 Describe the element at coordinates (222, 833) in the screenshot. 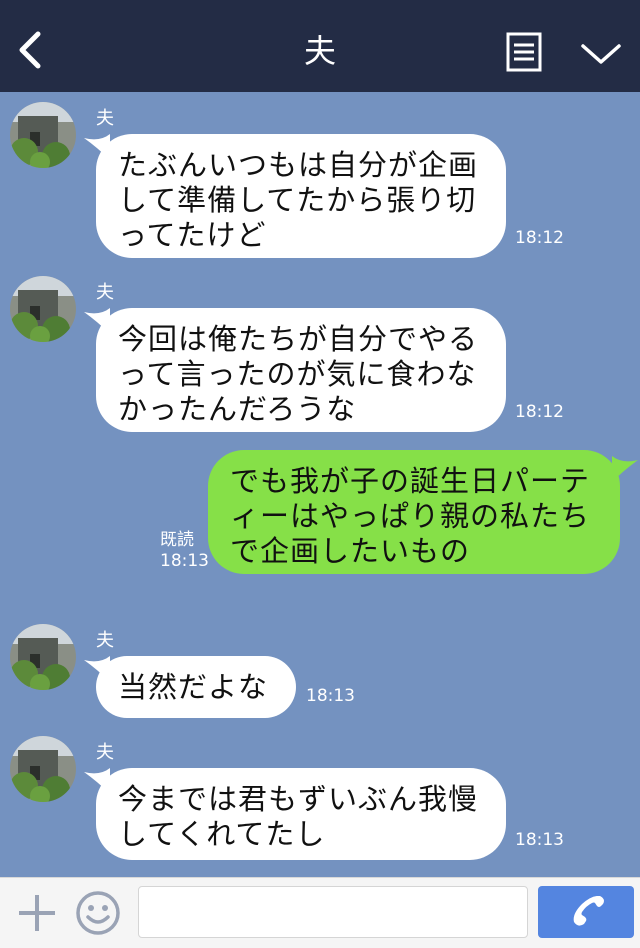

I see `message-line: してくれてたし` at that location.